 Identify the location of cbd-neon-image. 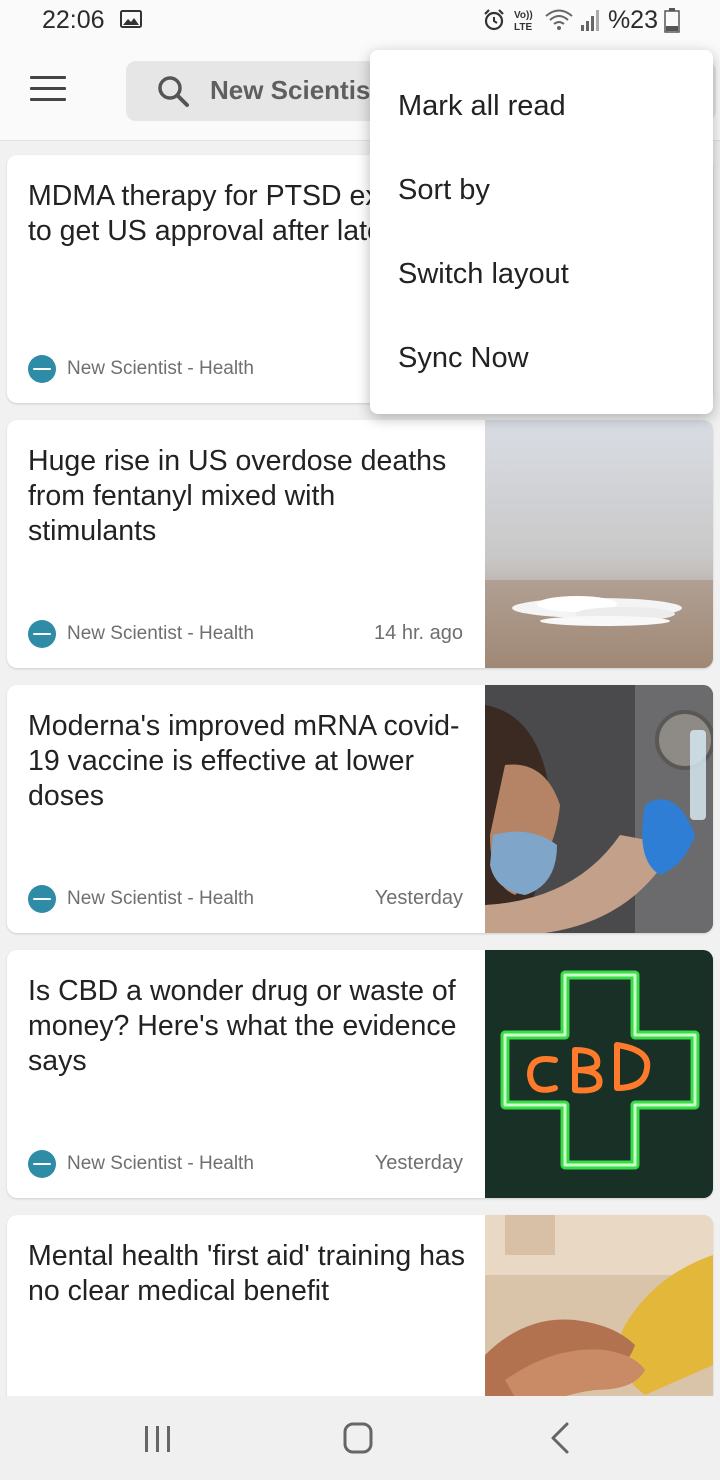
(599, 1074).